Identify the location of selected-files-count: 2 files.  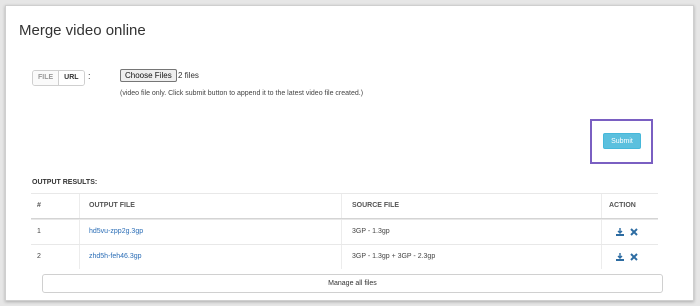
(188, 75).